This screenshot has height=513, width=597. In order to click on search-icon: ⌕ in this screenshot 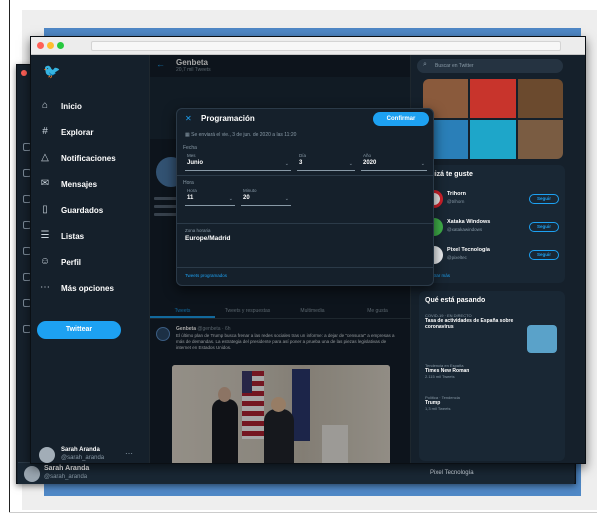, I will do `click(425, 64)`.